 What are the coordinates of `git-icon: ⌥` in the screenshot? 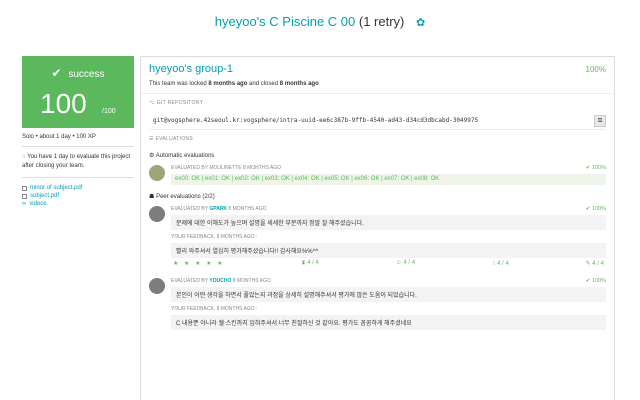 It's located at (152, 103).